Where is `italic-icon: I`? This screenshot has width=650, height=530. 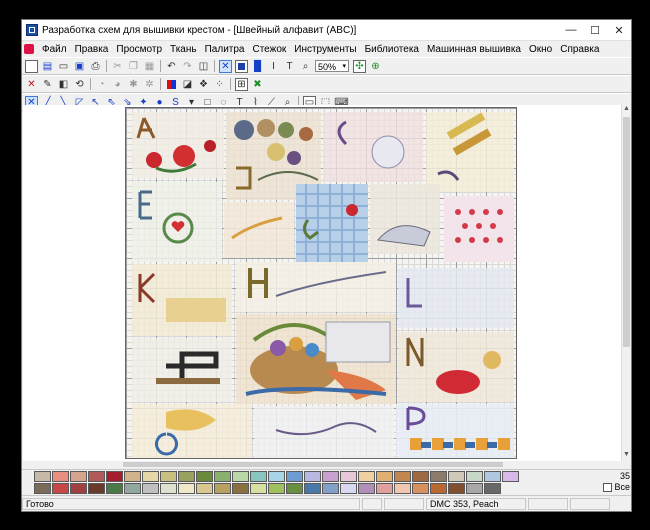 italic-icon: I is located at coordinates (273, 66).